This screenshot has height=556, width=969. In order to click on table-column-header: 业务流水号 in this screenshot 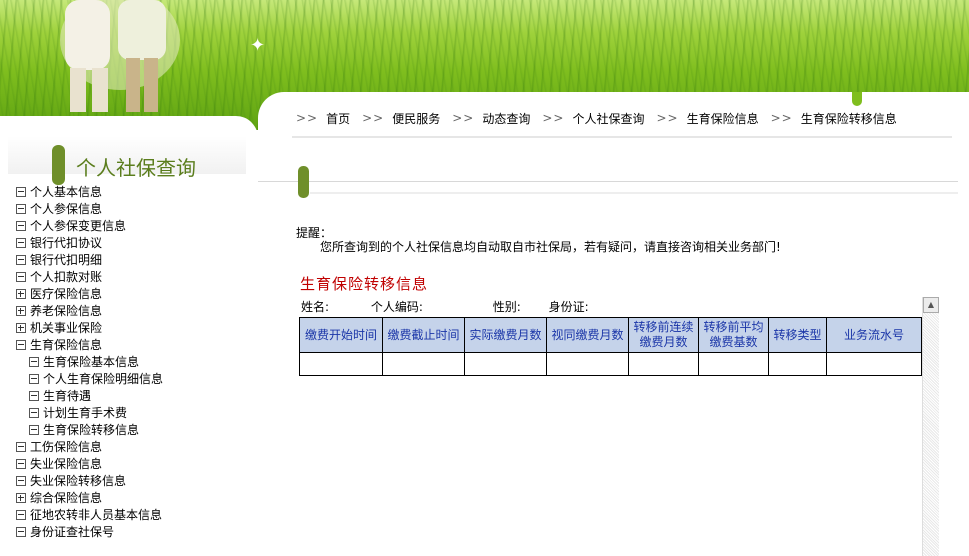, I will do `click(874, 335)`.